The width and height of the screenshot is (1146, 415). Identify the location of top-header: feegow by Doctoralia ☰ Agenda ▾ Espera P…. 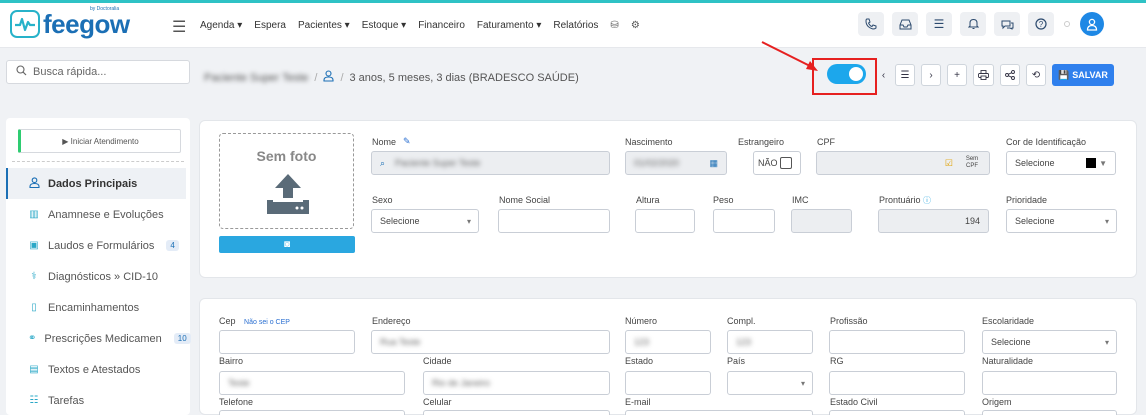
(573, 25).